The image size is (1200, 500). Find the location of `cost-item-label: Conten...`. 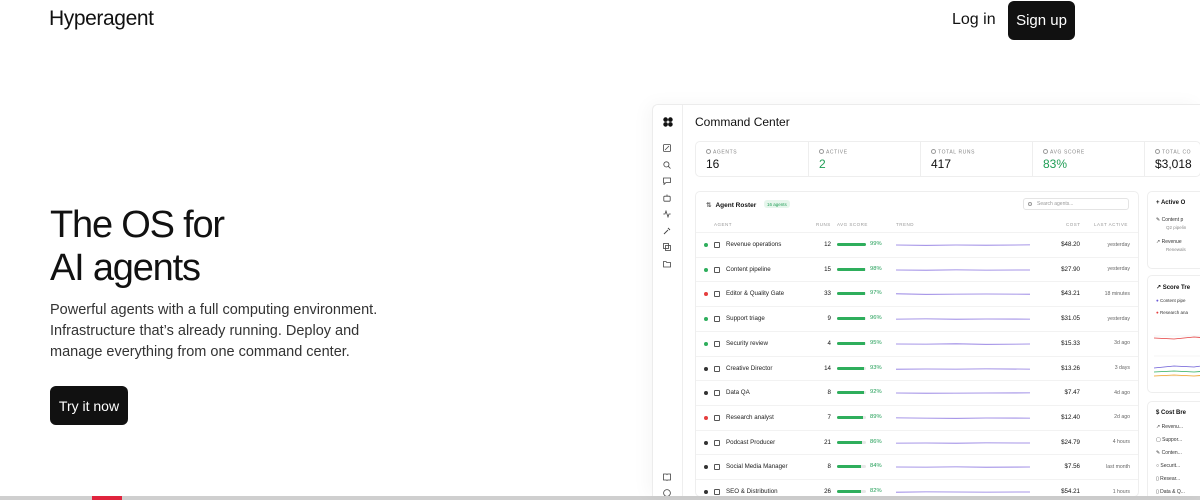

cost-item-label: Conten... is located at coordinates (1171, 453).